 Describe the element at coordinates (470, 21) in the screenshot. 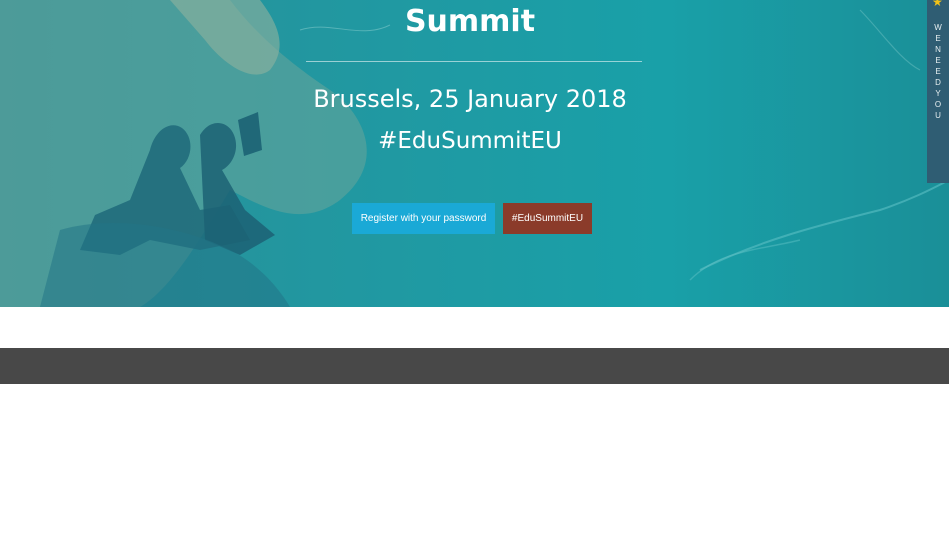

I see `page-title: Summit` at that location.